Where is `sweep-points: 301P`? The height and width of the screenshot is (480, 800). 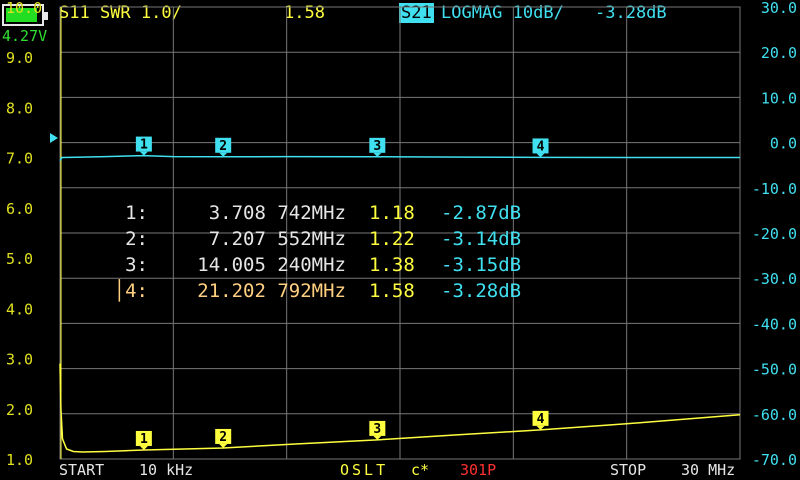 sweep-points: 301P is located at coordinates (478, 470).